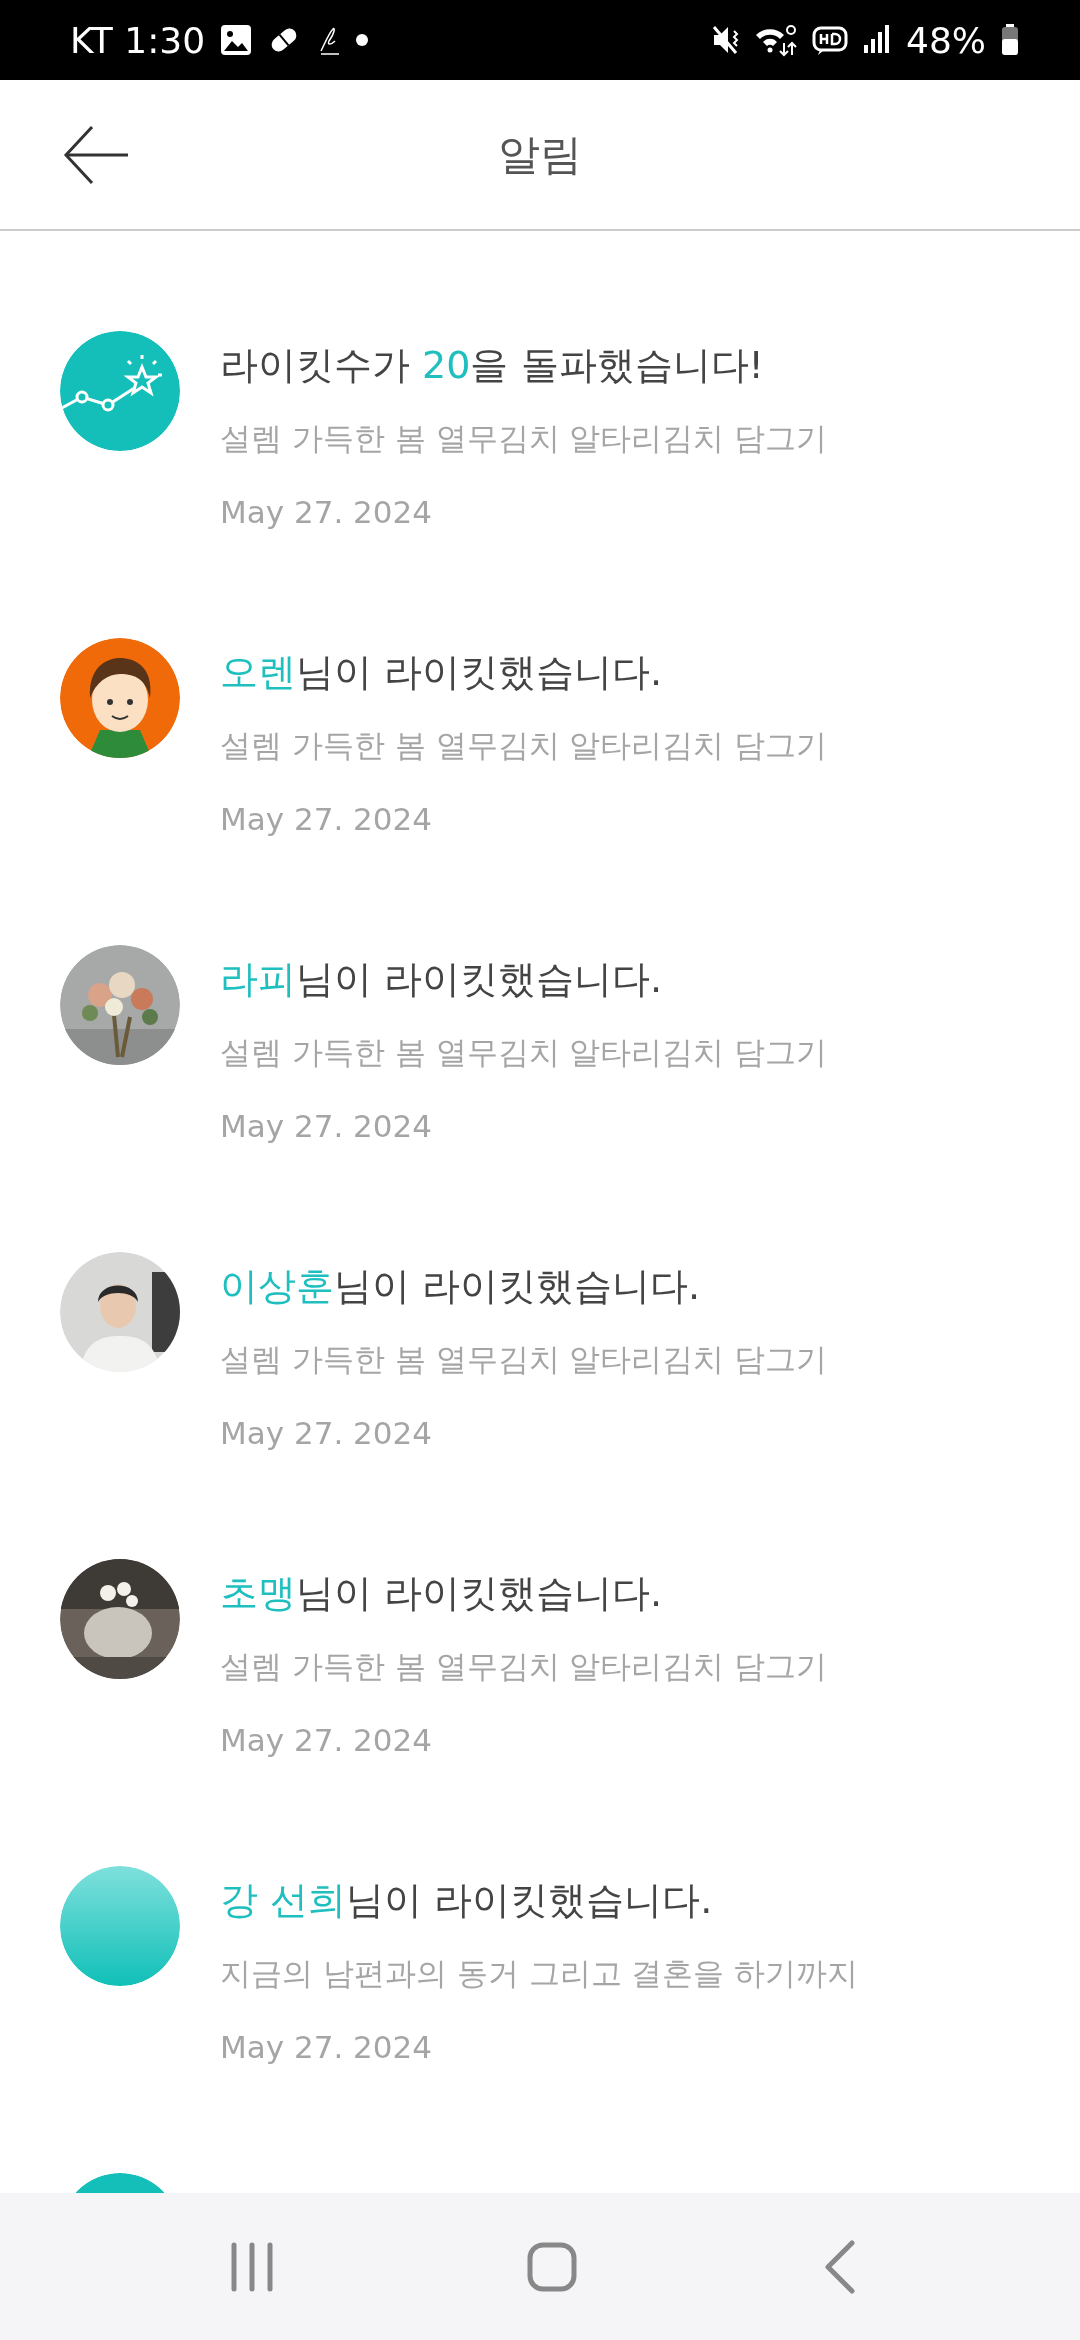  What do you see at coordinates (362, 40) in the screenshot?
I see `notification-dot-icon` at bounding box center [362, 40].